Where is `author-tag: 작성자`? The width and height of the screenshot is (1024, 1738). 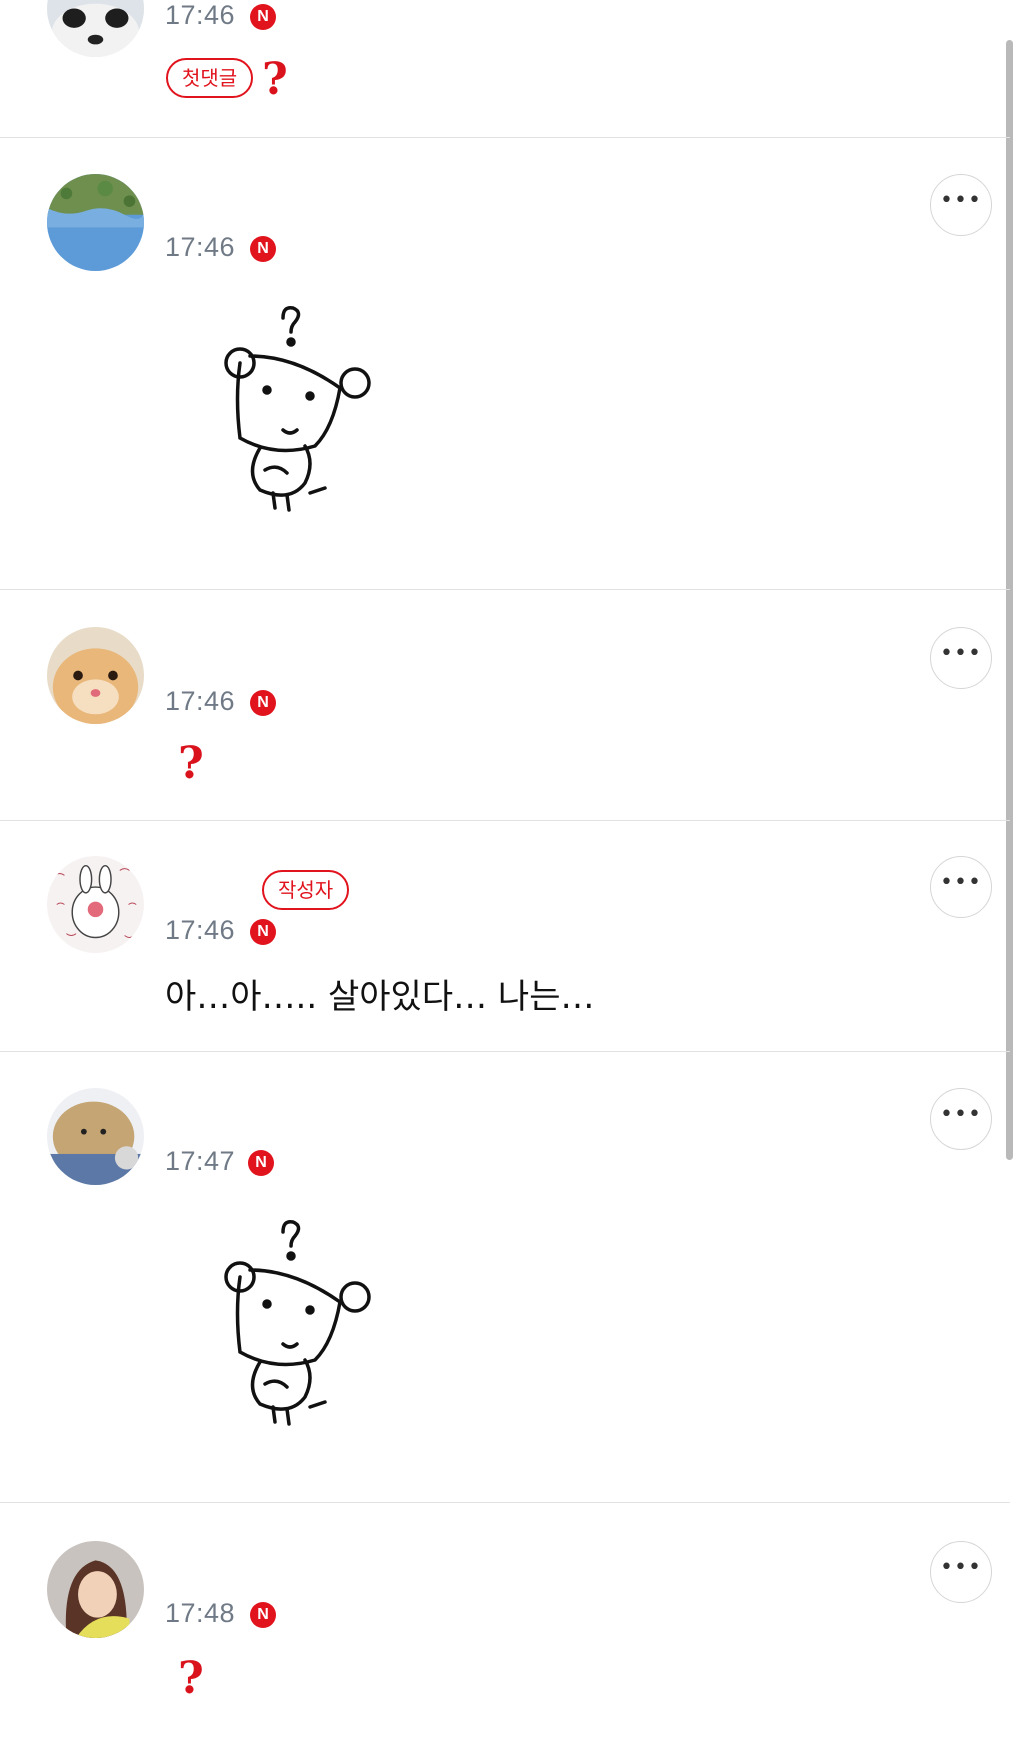
author-tag: 작성자 is located at coordinates (306, 890).